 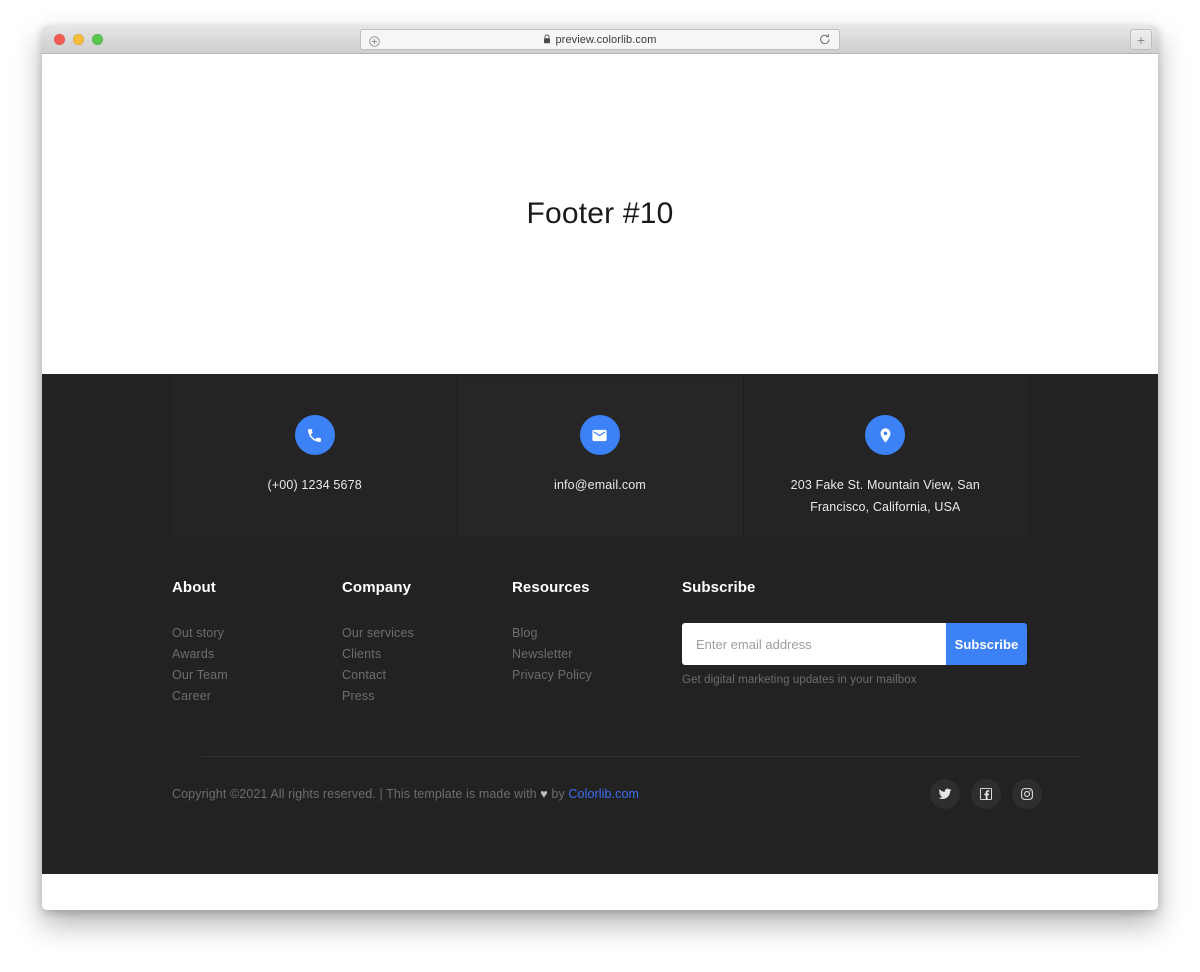 I want to click on envelope-icon, so click(x=599, y=435).